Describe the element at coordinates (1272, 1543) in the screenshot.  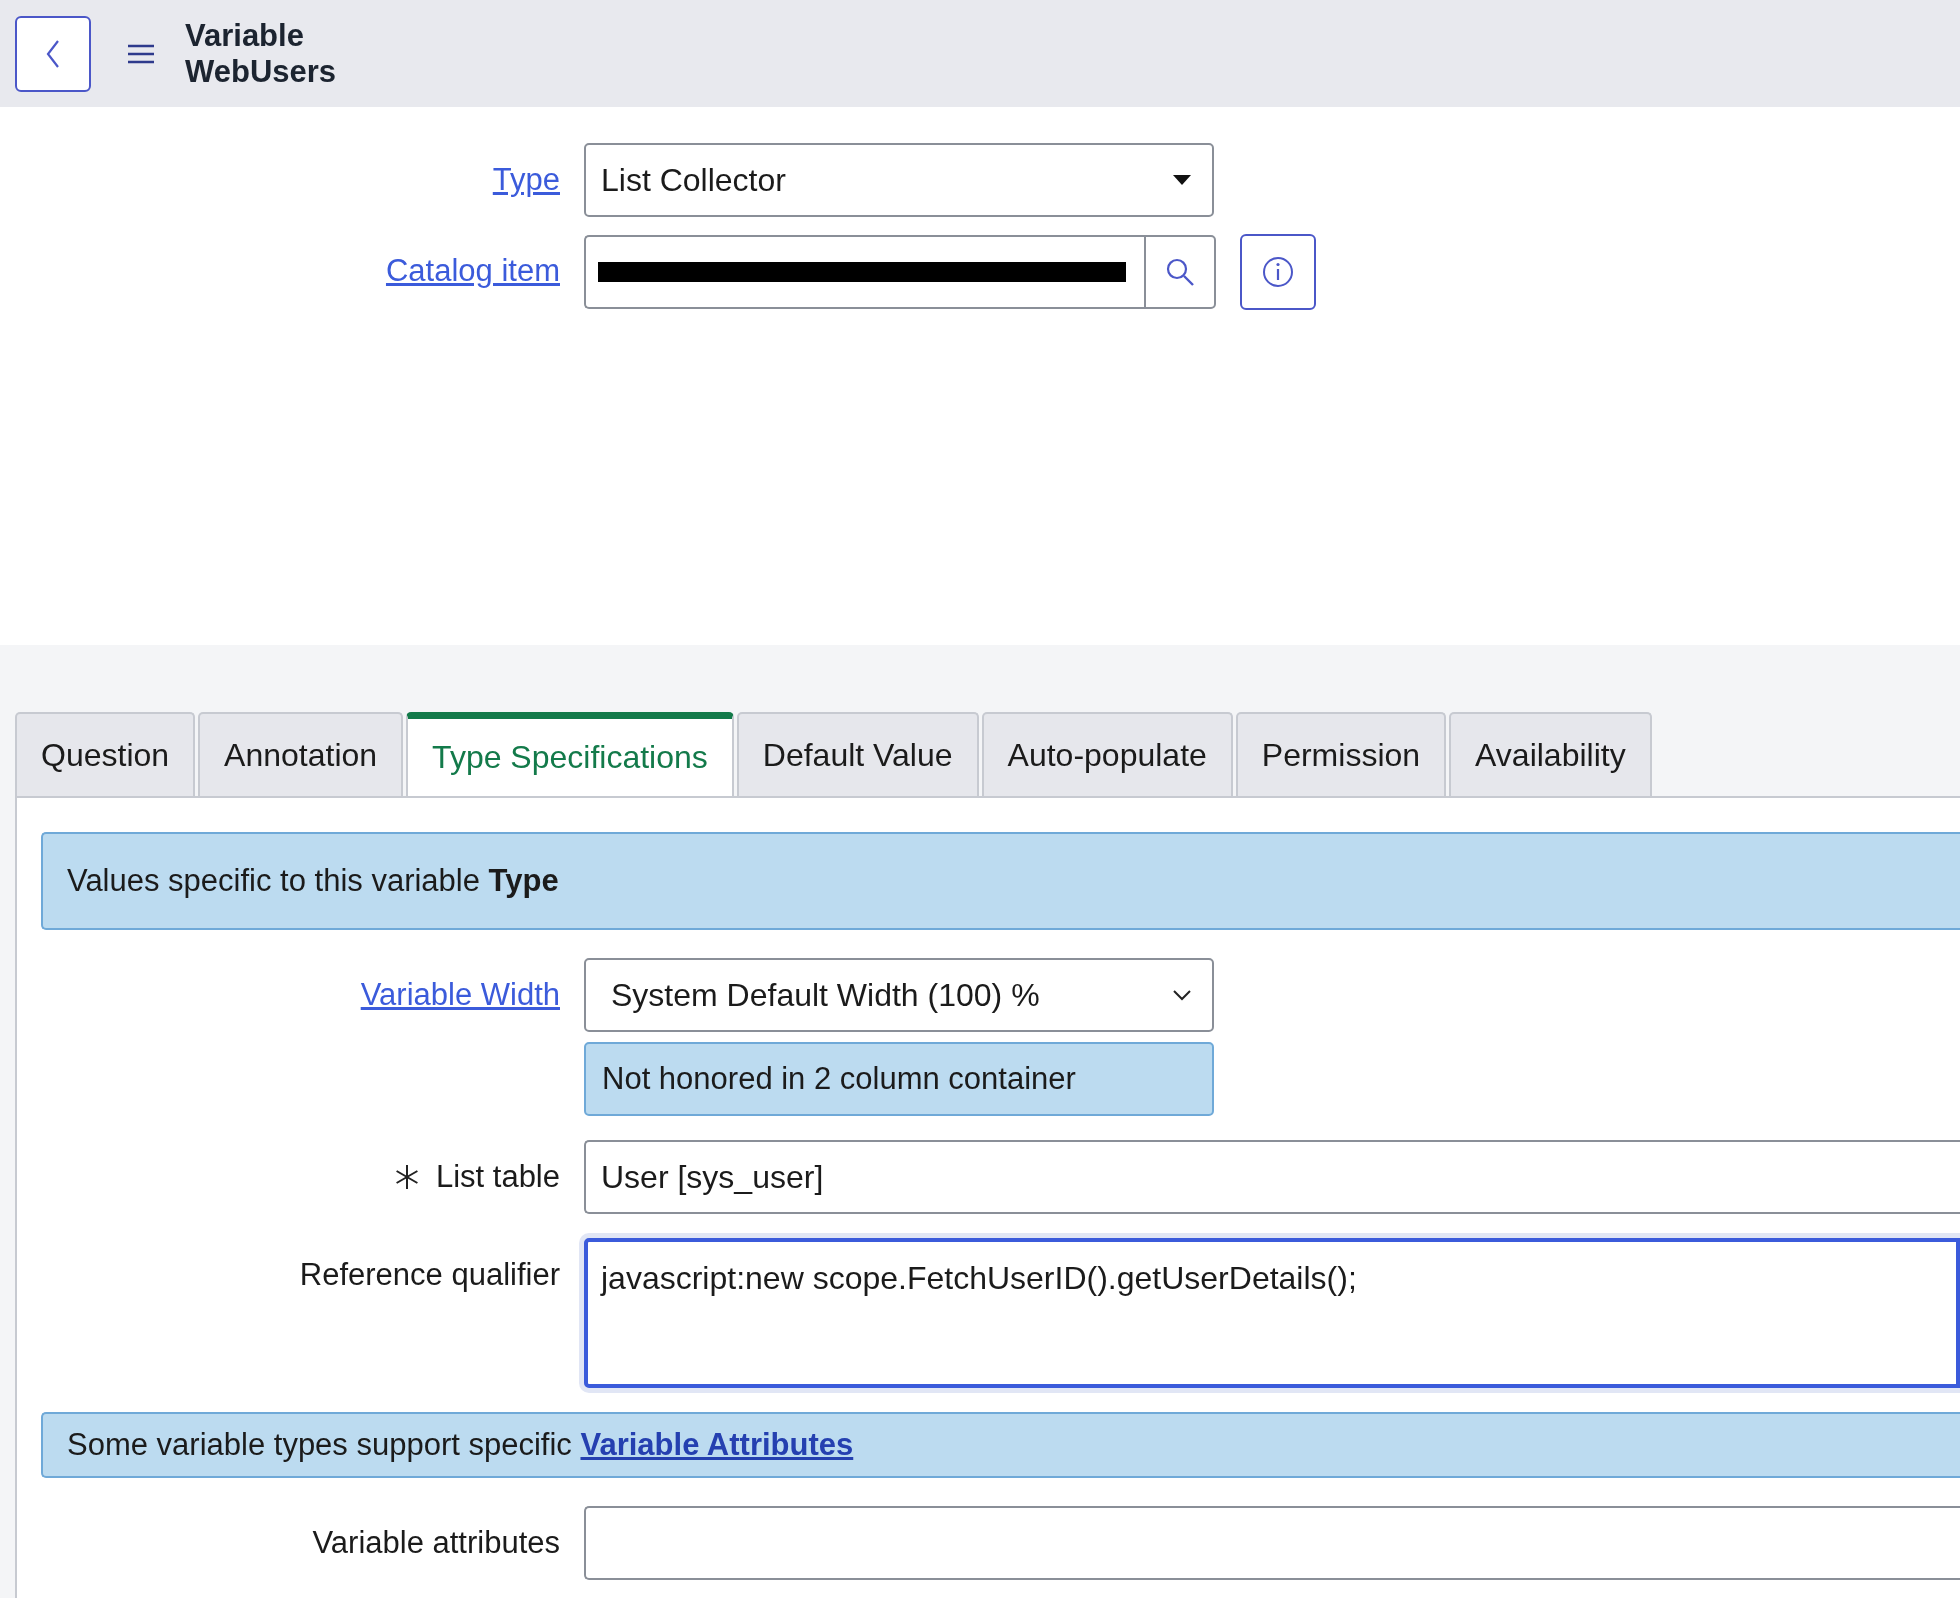
I see `input-field` at that location.